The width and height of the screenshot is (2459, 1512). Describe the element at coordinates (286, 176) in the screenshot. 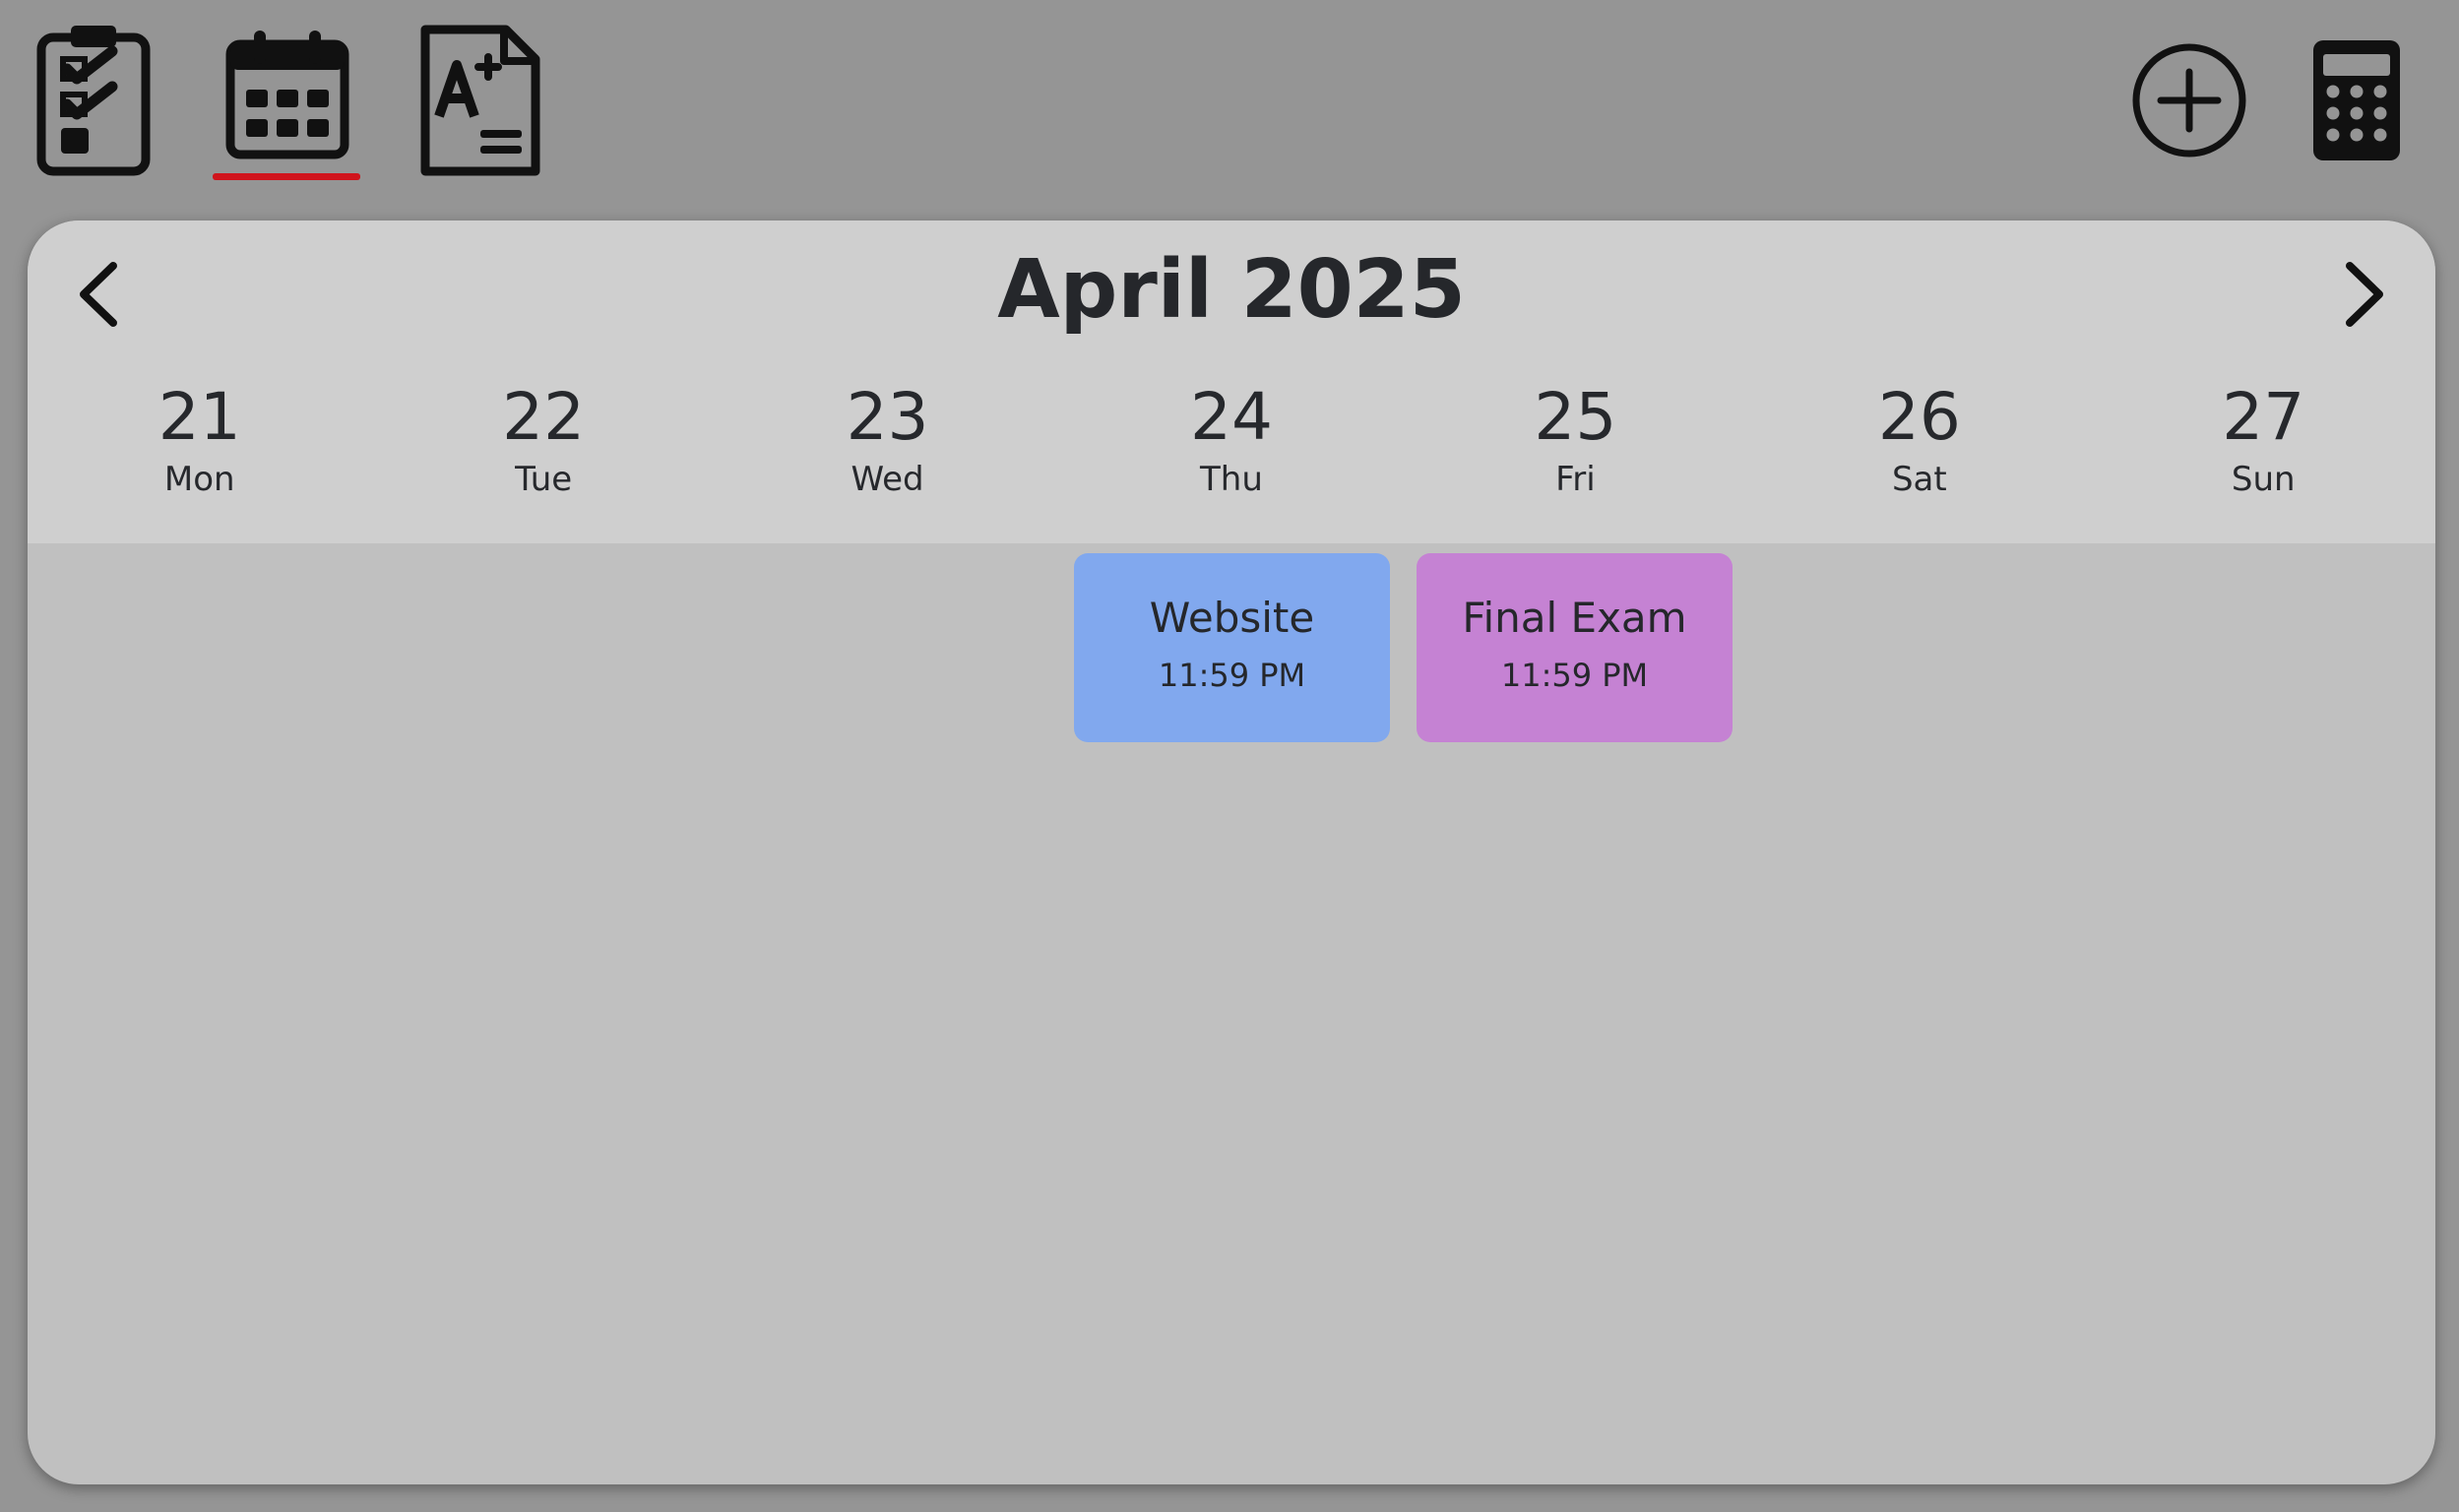

I see `active-tab-underline` at that location.